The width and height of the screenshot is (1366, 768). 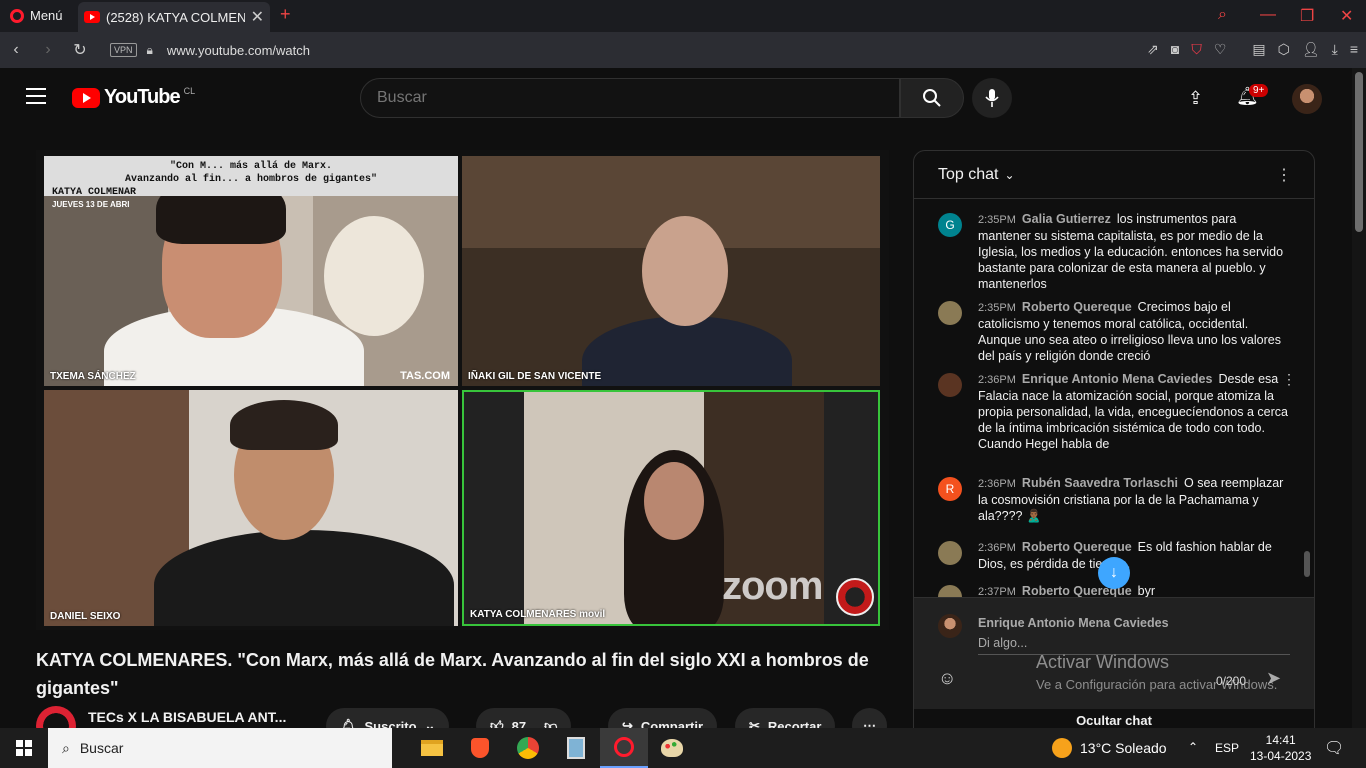 What do you see at coordinates (1307, 16) in the screenshot?
I see `restore-icon: ❐` at bounding box center [1307, 16].